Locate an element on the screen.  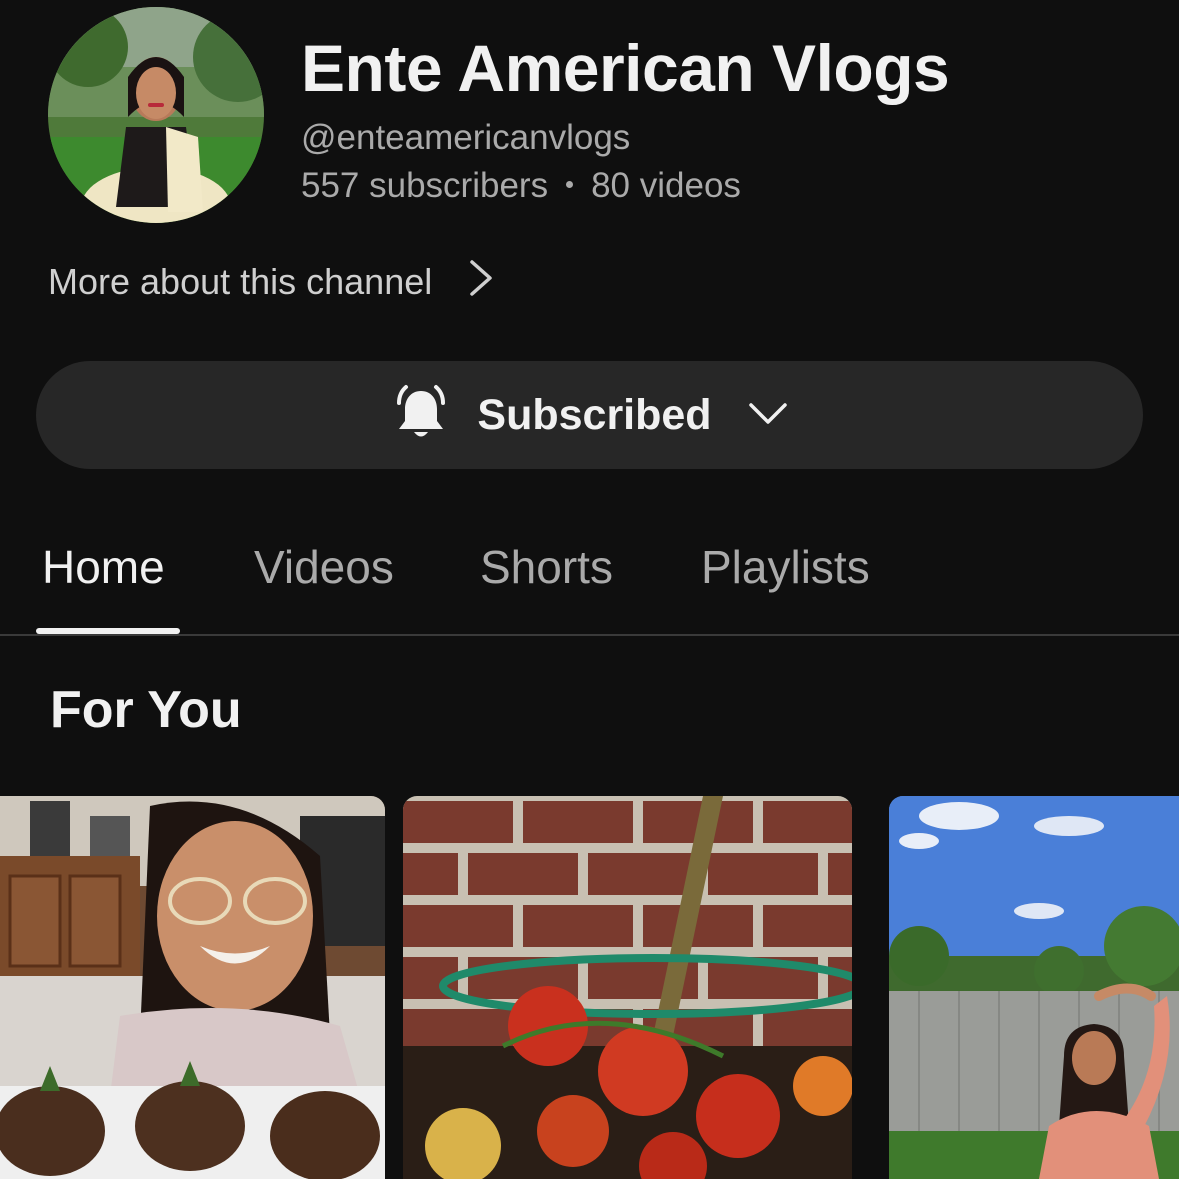
subscribed-button: Subscribed is located at coordinates (589, 415).